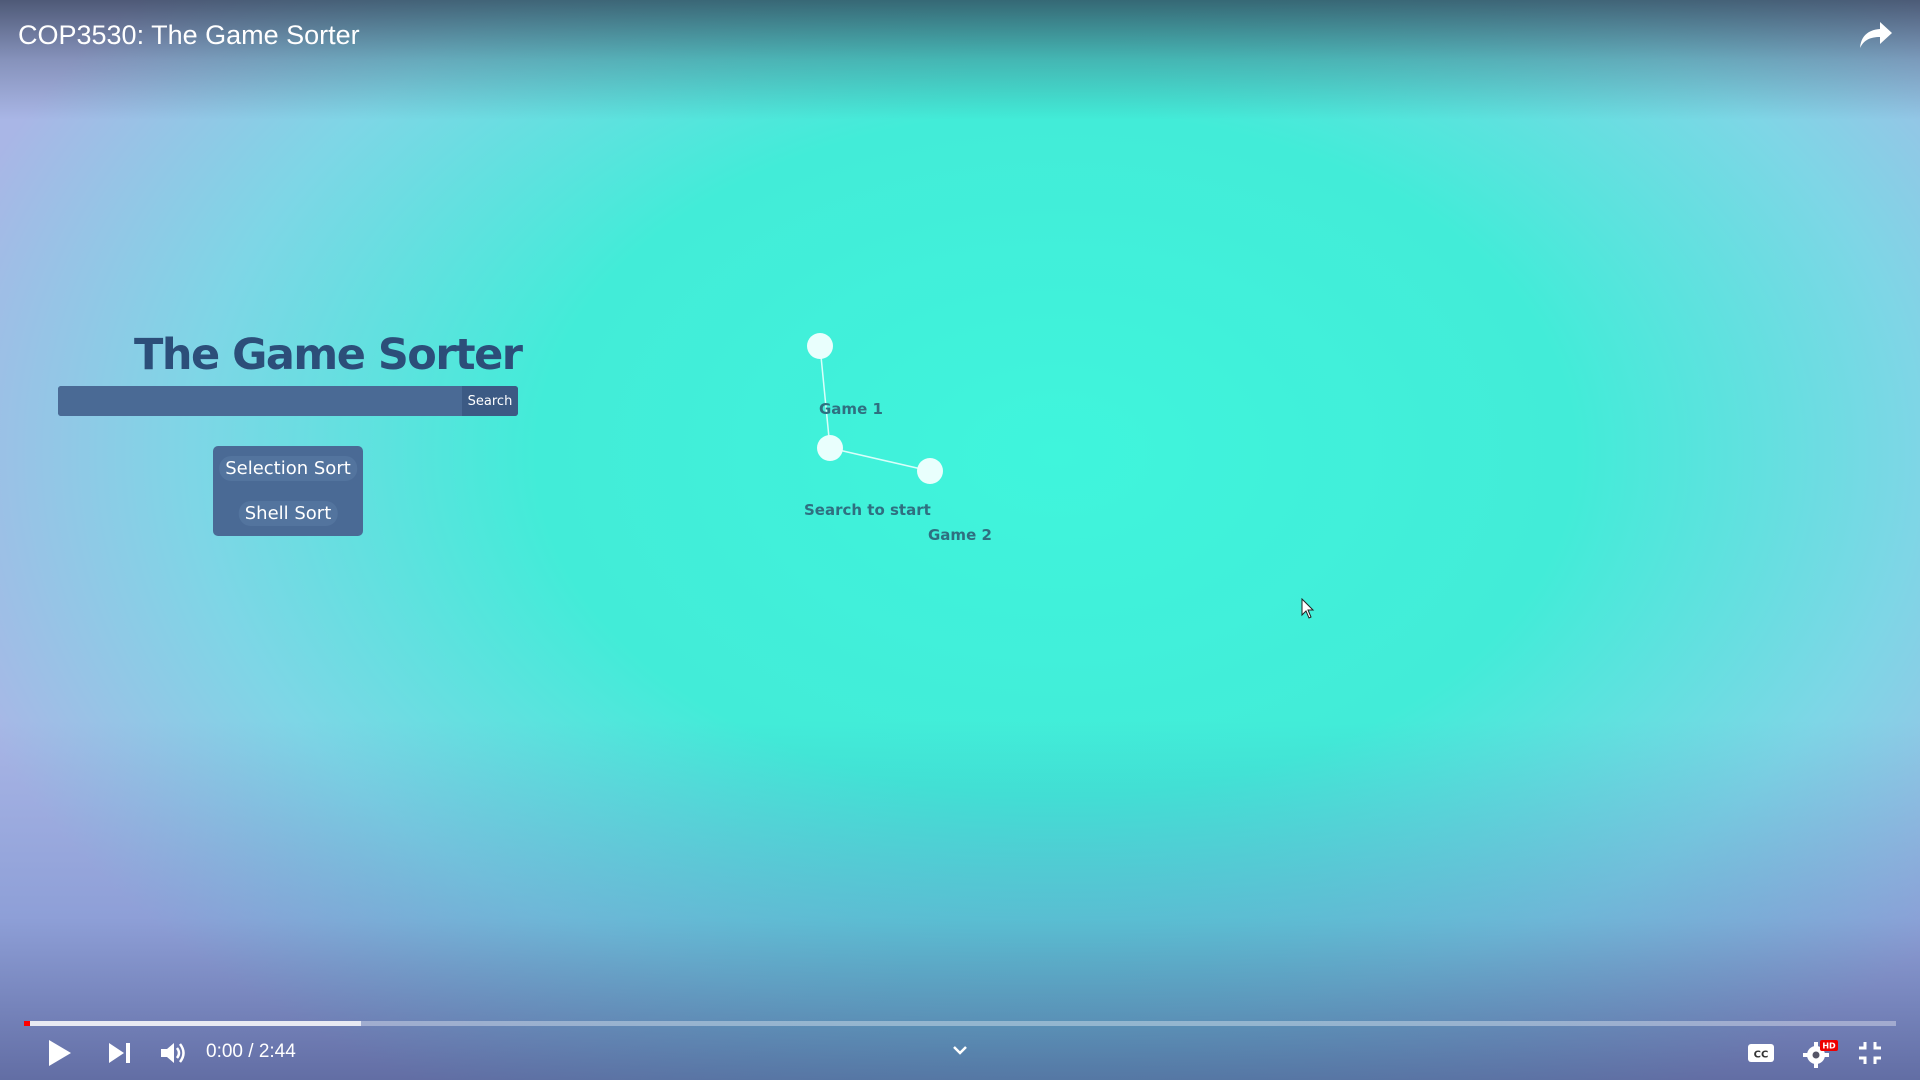  I want to click on search-input, so click(260, 401).